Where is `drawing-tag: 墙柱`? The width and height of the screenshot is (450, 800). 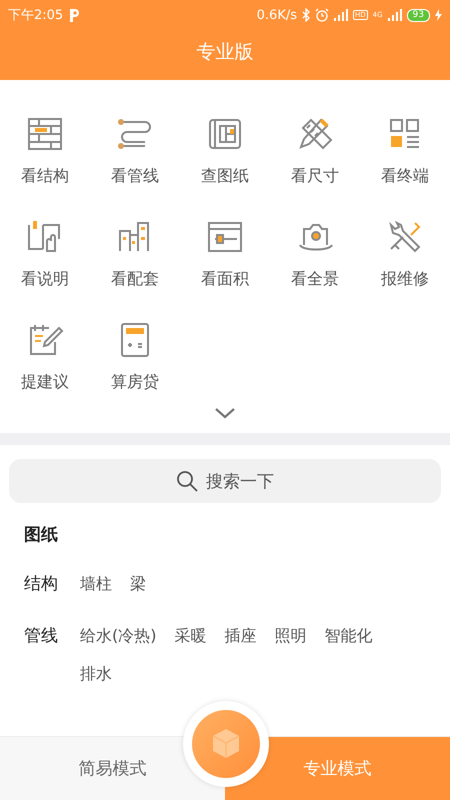
drawing-tag: 墙柱 is located at coordinates (96, 584).